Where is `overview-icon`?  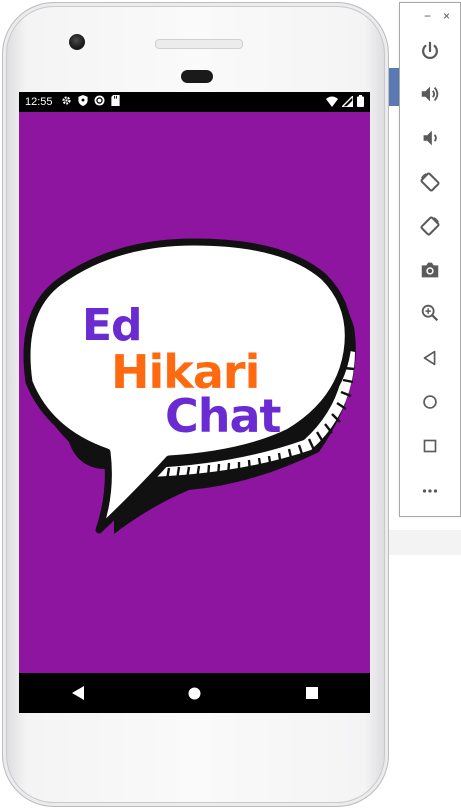
overview-icon is located at coordinates (430, 446).